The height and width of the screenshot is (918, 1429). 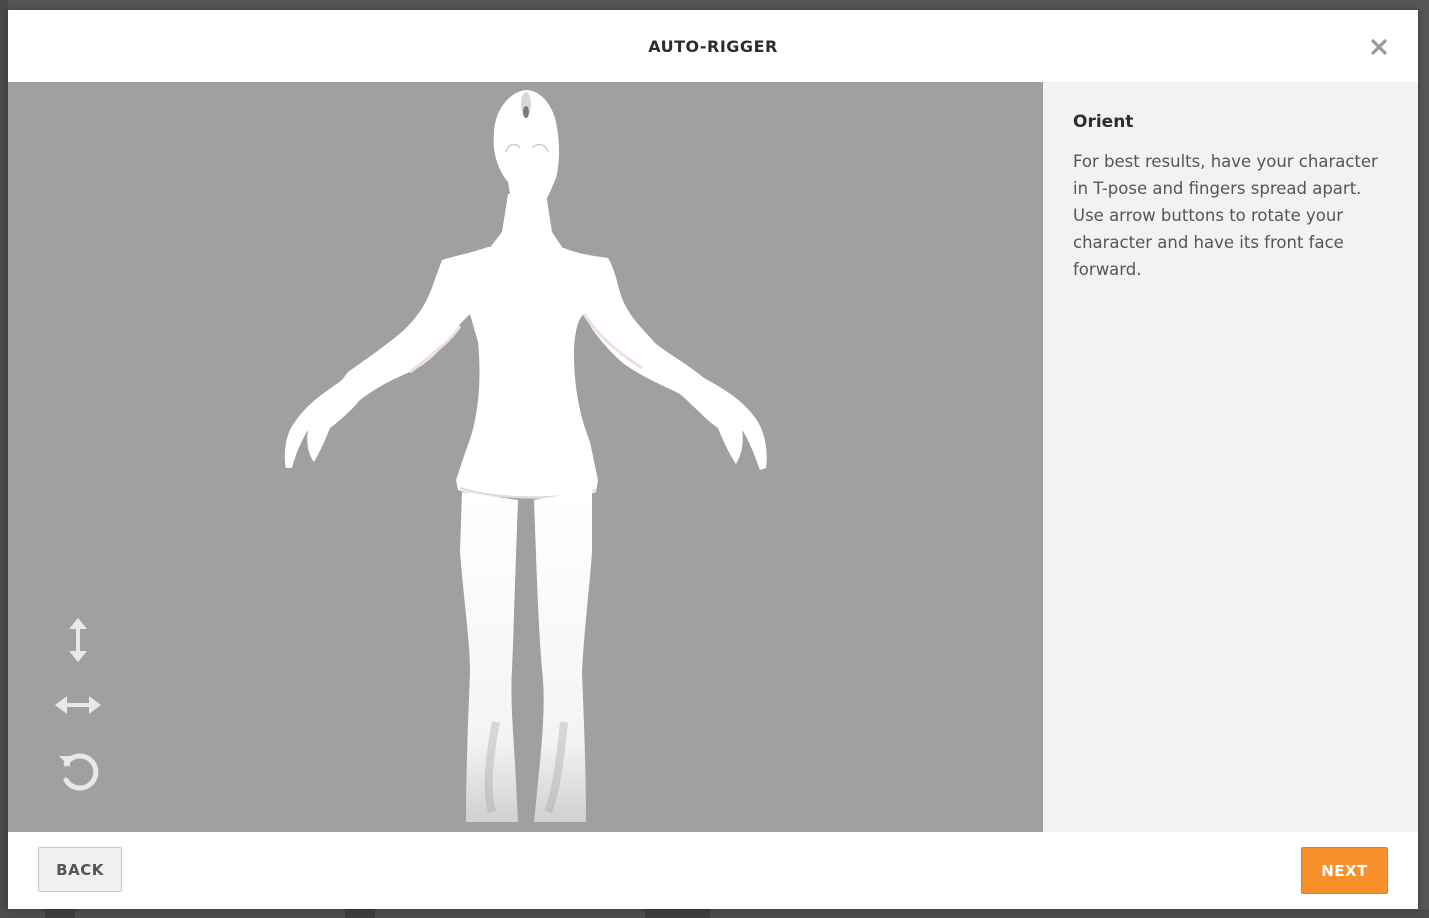 I want to click on horizontal-arrows-icon, so click(x=78, y=705).